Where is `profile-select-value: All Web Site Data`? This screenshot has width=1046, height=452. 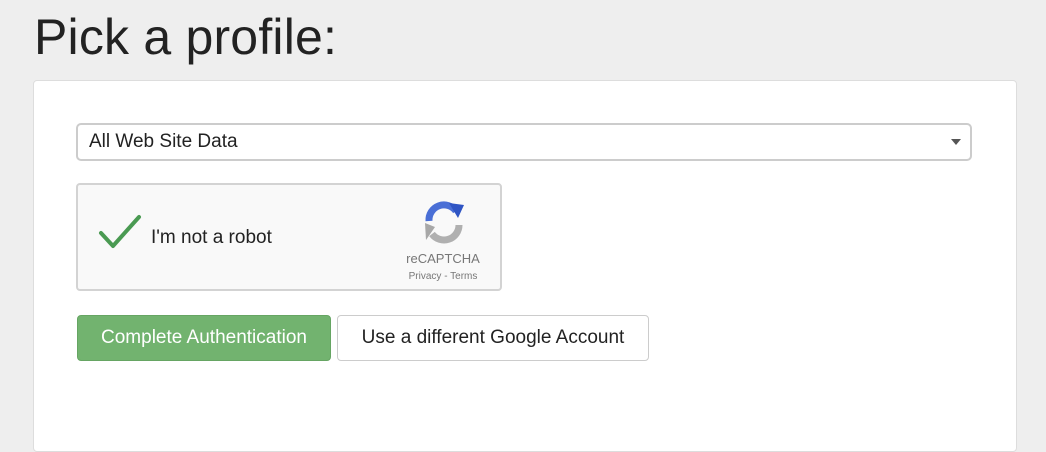 profile-select-value: All Web Site Data is located at coordinates (163, 141).